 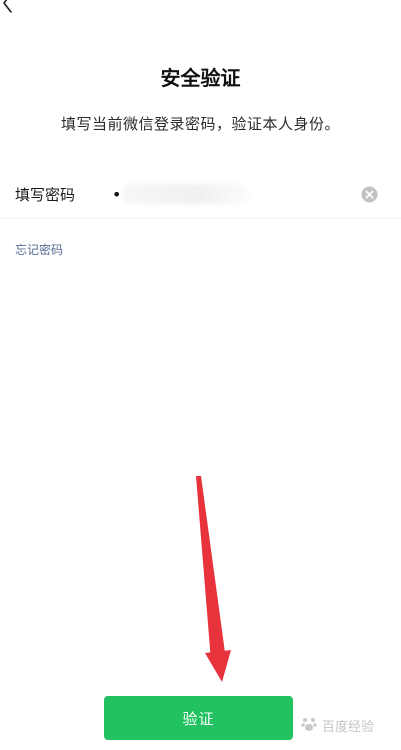 I want to click on password-label: 填写密码, so click(x=45, y=195).